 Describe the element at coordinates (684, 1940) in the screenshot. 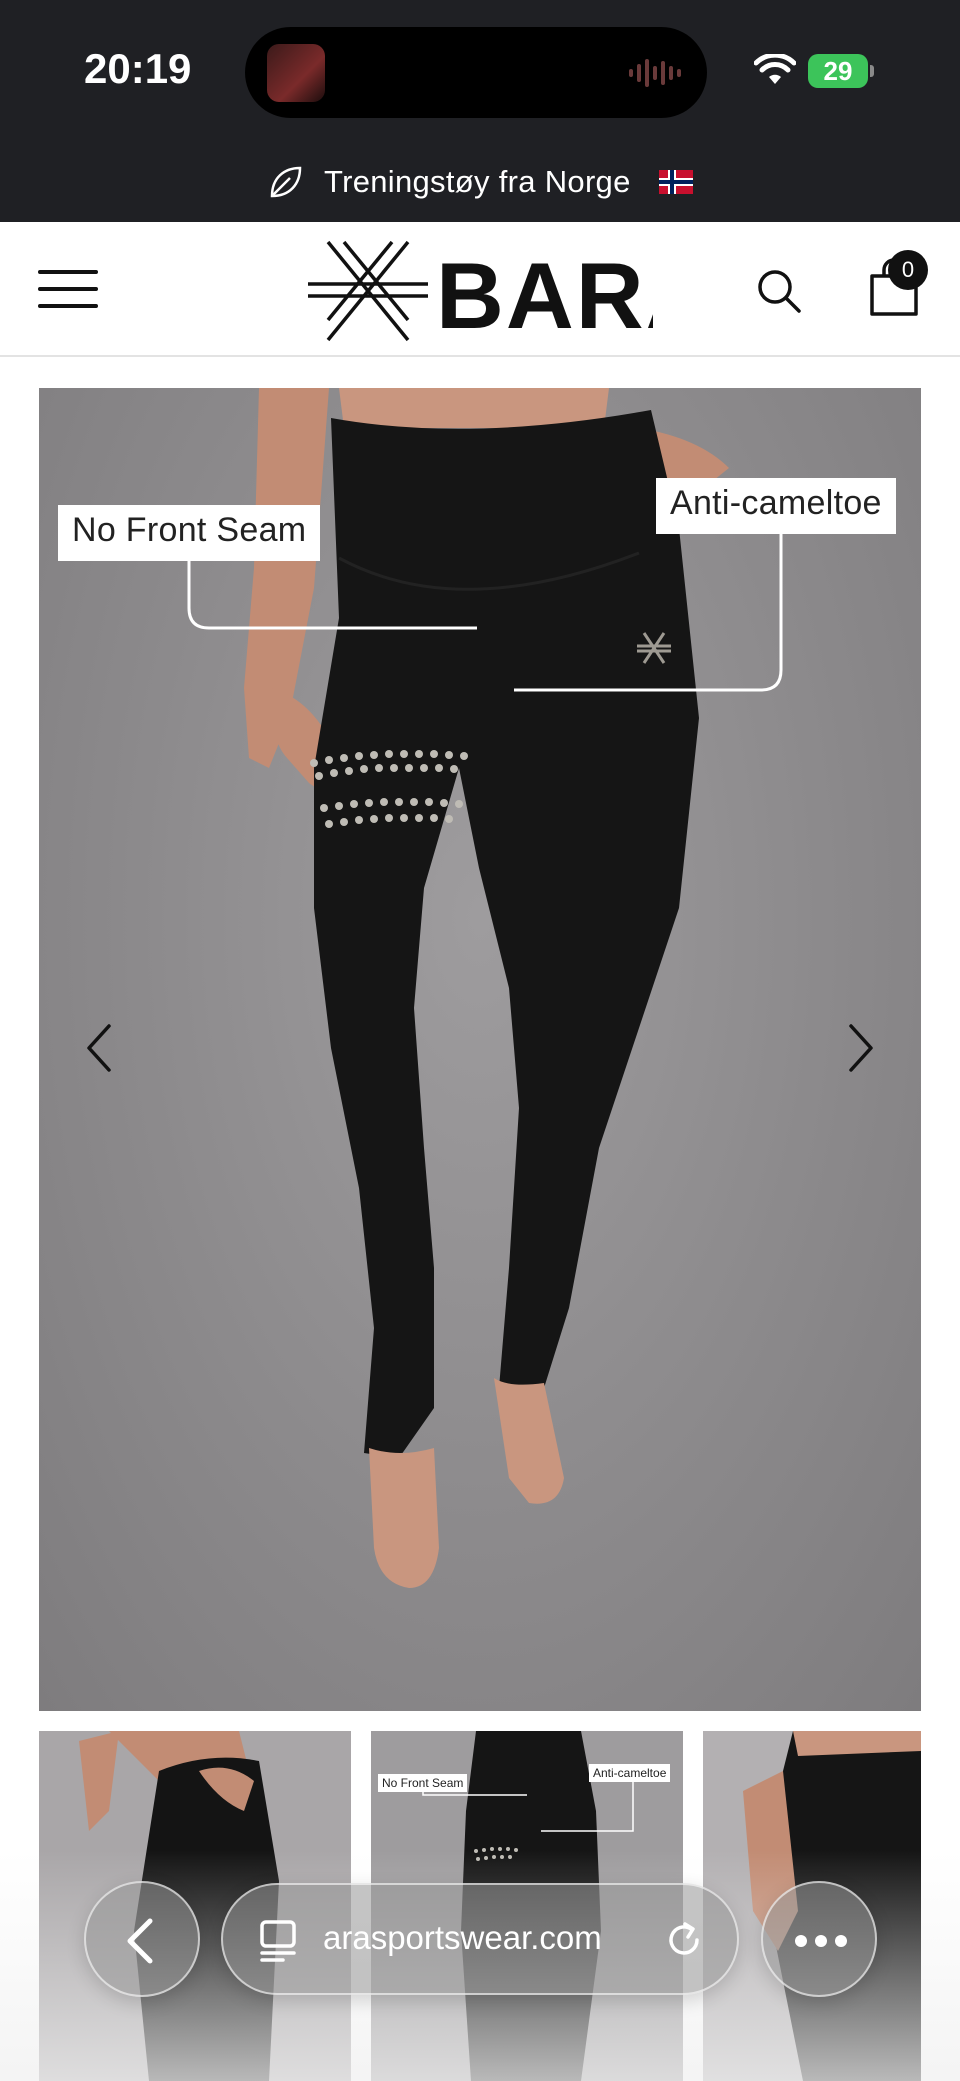

I see `reload-icon` at that location.